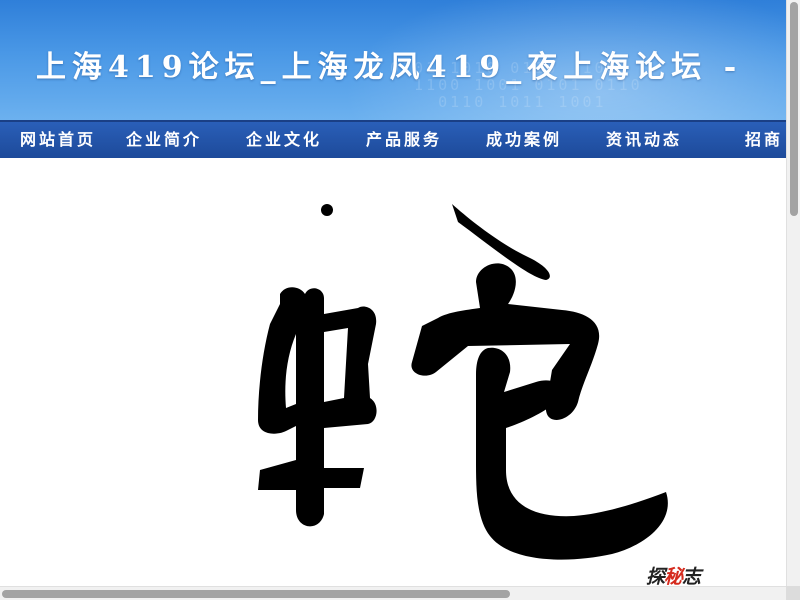 The image size is (800, 600). What do you see at coordinates (284, 140) in the screenshot?
I see `nav-item-culture: 企业文化` at bounding box center [284, 140].